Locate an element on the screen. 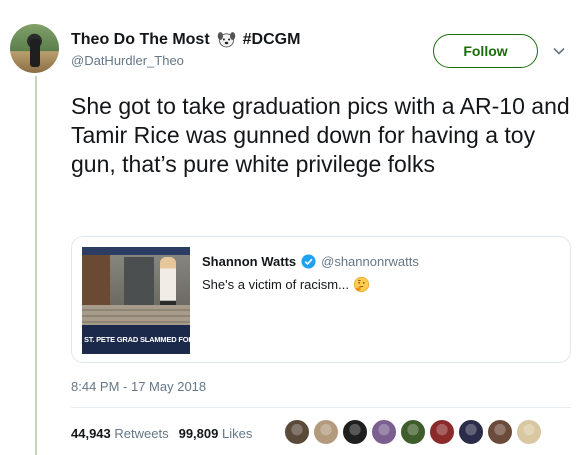 Image resolution: width=580 pixels, height=455 pixels. likes-stat: 99,809 Likes is located at coordinates (216, 433).